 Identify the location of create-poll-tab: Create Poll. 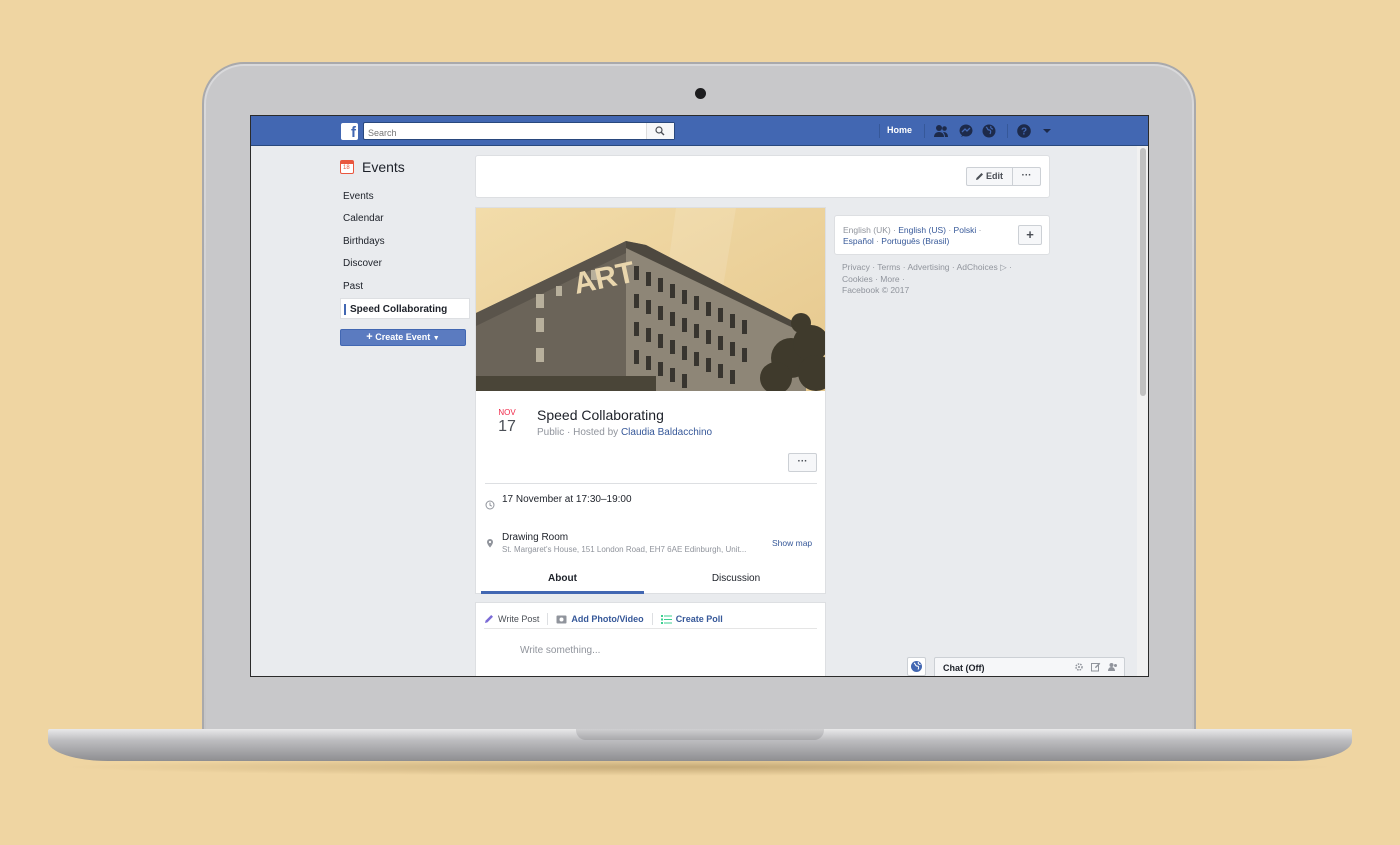
(695, 619).